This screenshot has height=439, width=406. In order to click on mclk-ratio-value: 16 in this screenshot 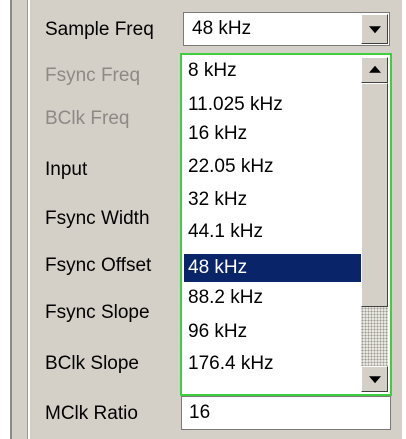, I will do `click(200, 412)`.